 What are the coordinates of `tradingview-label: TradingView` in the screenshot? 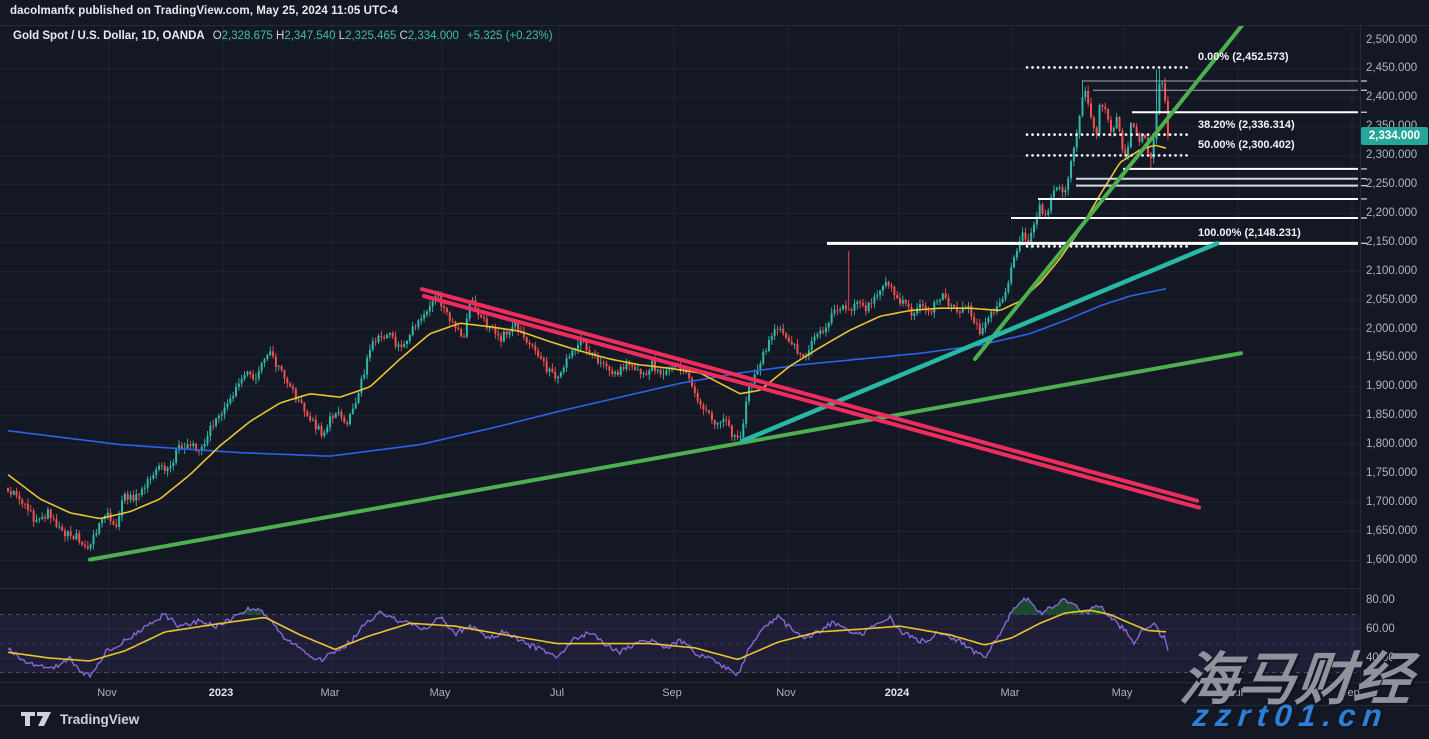 It's located at (100, 719).